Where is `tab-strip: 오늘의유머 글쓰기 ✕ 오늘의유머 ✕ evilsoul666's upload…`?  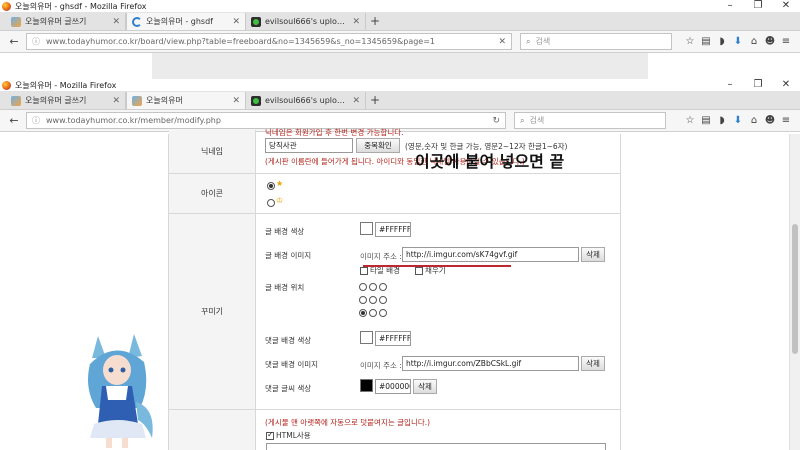
tab-strip: 오늘의유머 글쓰기 ✕ 오늘의유머 ✕ evilsoul666's upload… is located at coordinates (400, 100).